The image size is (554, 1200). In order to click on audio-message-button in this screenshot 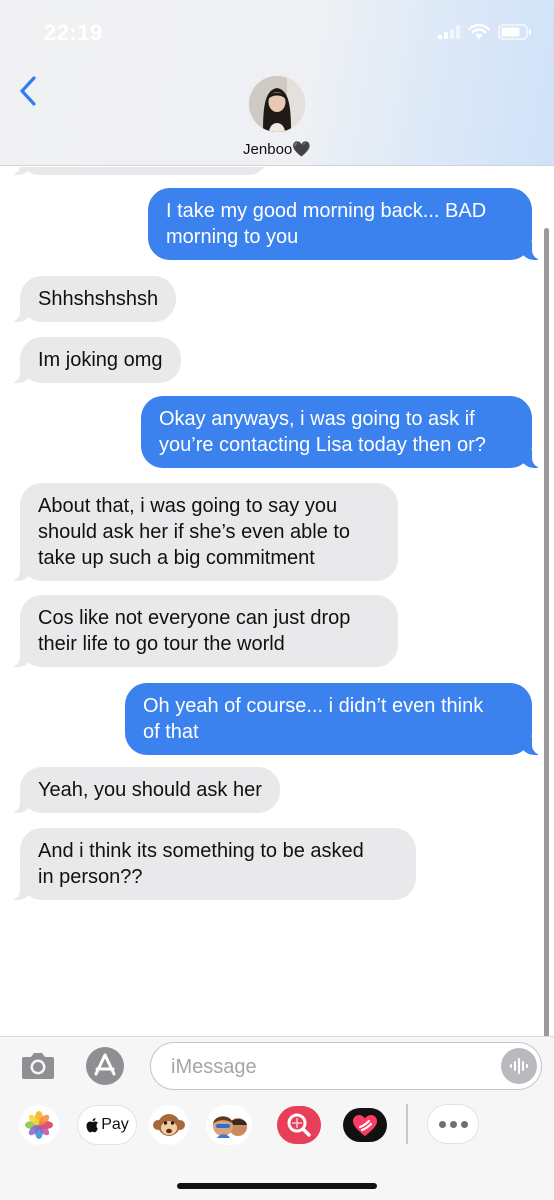, I will do `click(519, 1066)`.